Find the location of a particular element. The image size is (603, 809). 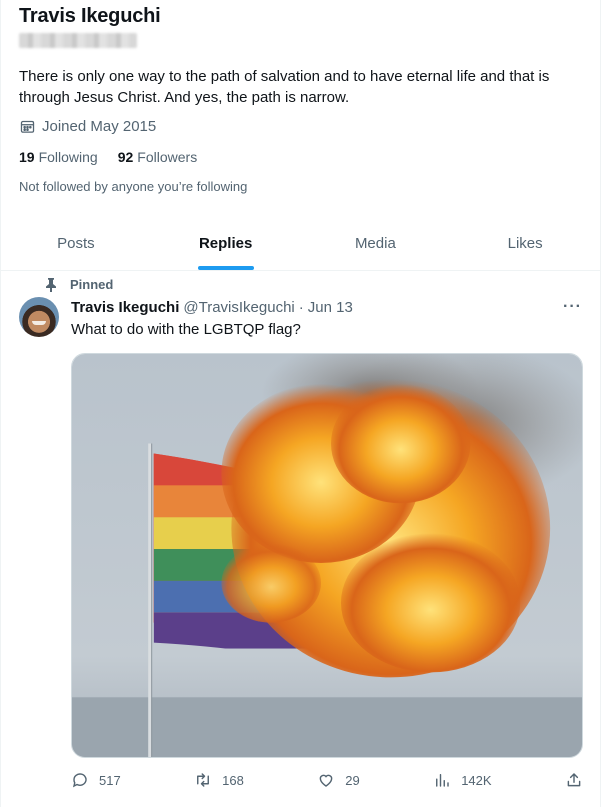

reply-button: 517 is located at coordinates (96, 780).